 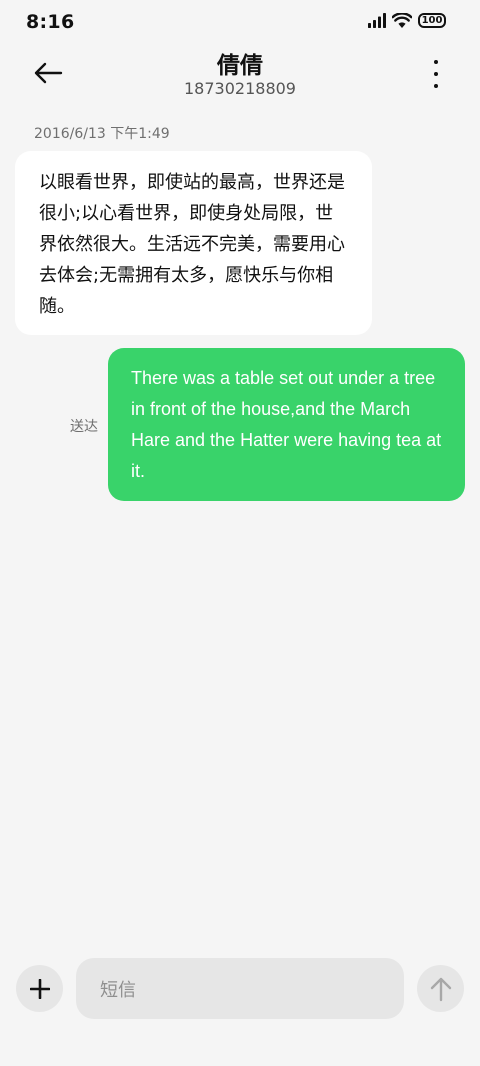 What do you see at coordinates (240, 66) in the screenshot?
I see `contact-name: 倩倩` at bounding box center [240, 66].